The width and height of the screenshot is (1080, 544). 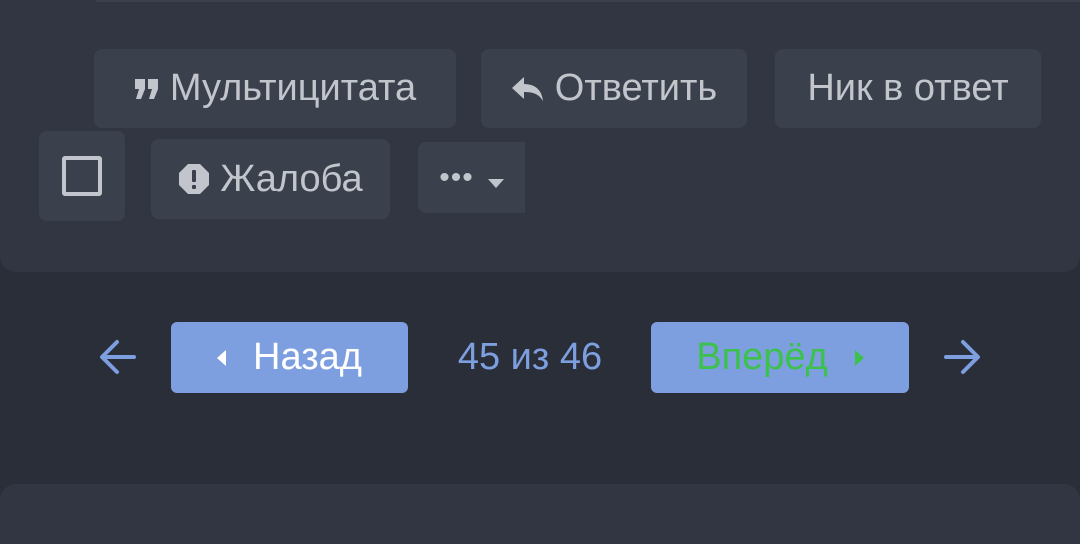 I want to click on multiquote-label: Мультицитата, so click(x=293, y=88).